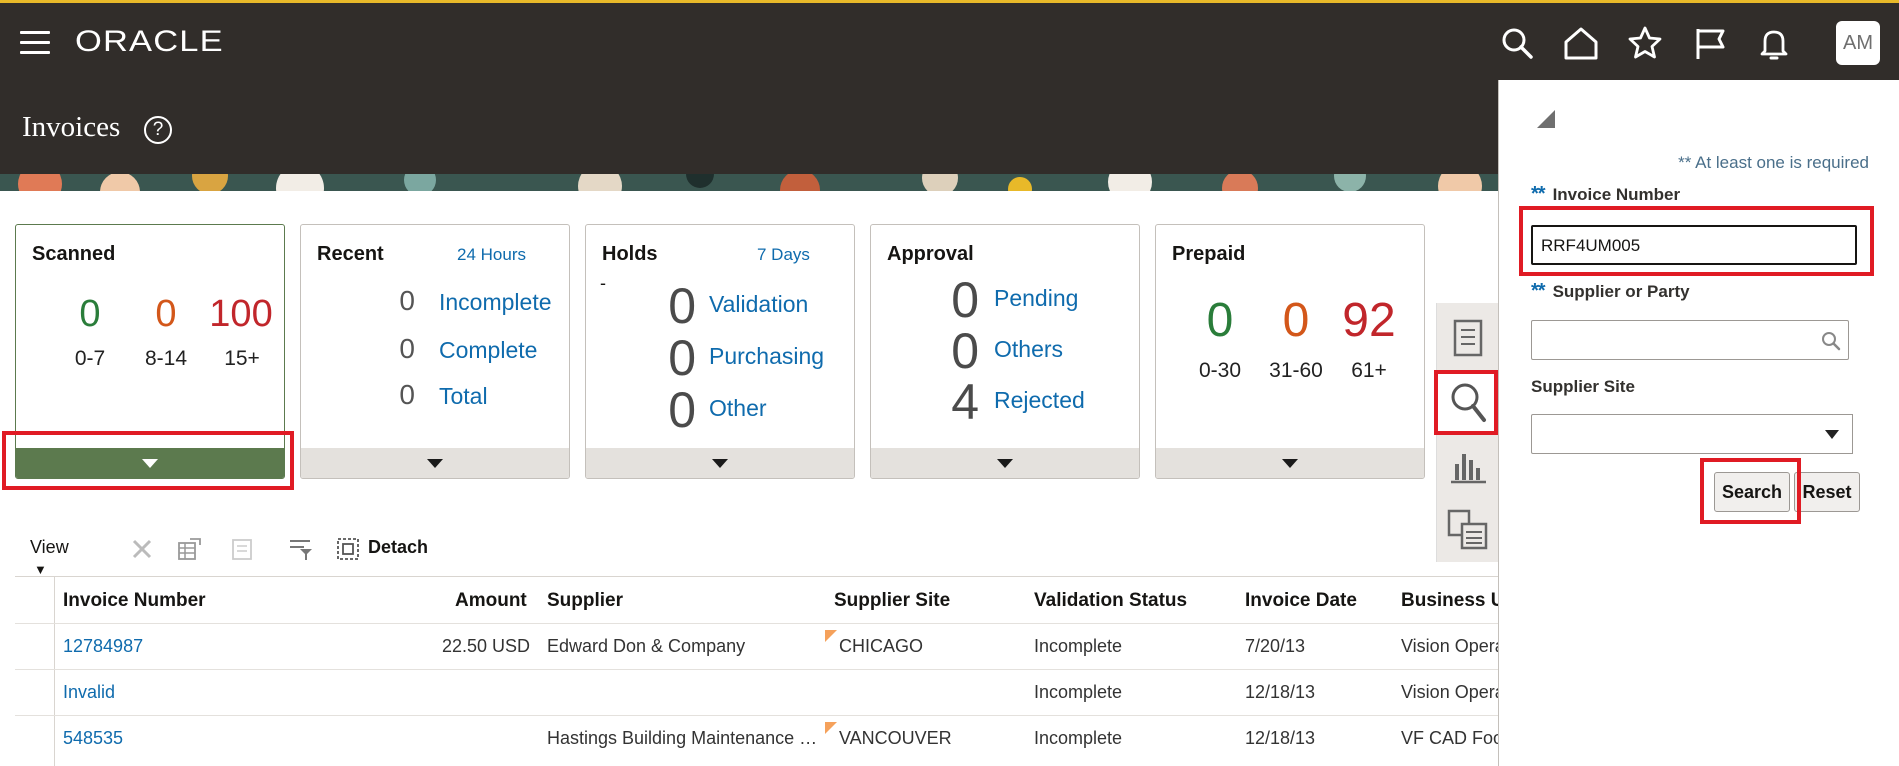 This screenshot has width=1899, height=766. Describe the element at coordinates (760, 182) in the screenshot. I see `decorative-banner` at that location.